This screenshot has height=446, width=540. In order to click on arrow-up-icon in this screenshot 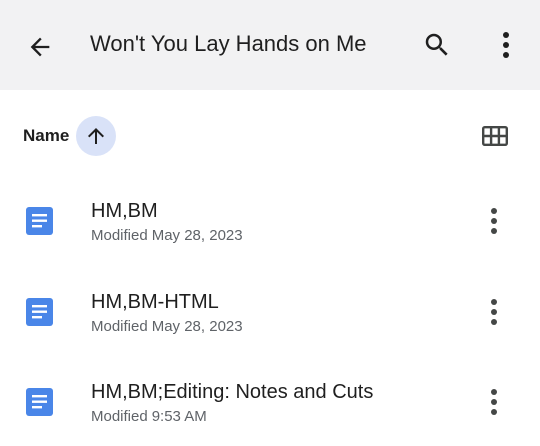, I will do `click(96, 136)`.